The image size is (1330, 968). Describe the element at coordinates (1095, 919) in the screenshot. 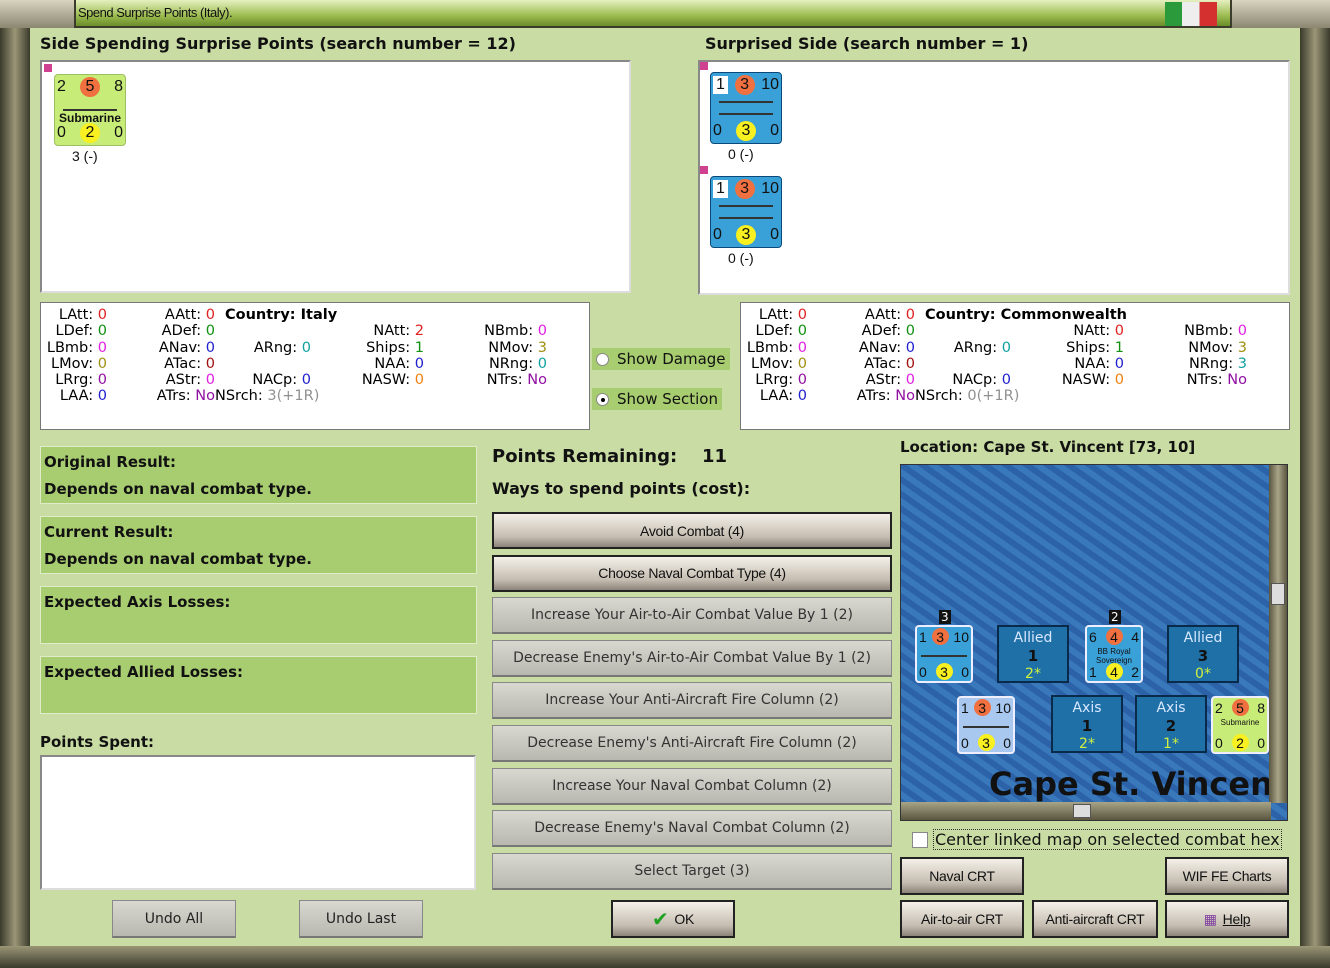

I see `anti-aircraft-crt-button: Anti-aircraft CRT` at that location.